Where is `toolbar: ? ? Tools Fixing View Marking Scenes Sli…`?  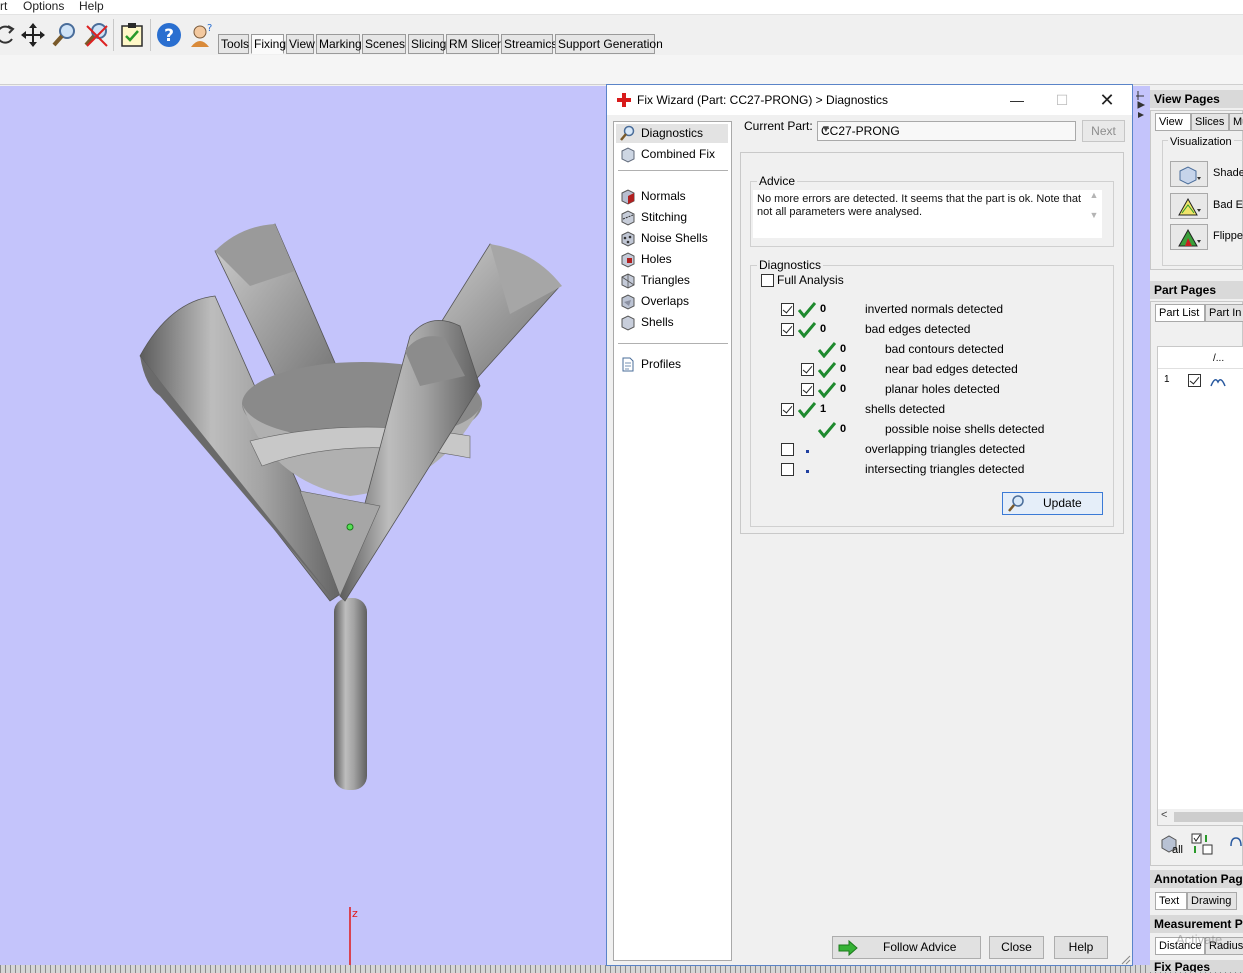 toolbar: ? ? Tools Fixing View Marking Scenes Sli… is located at coordinates (621, 35).